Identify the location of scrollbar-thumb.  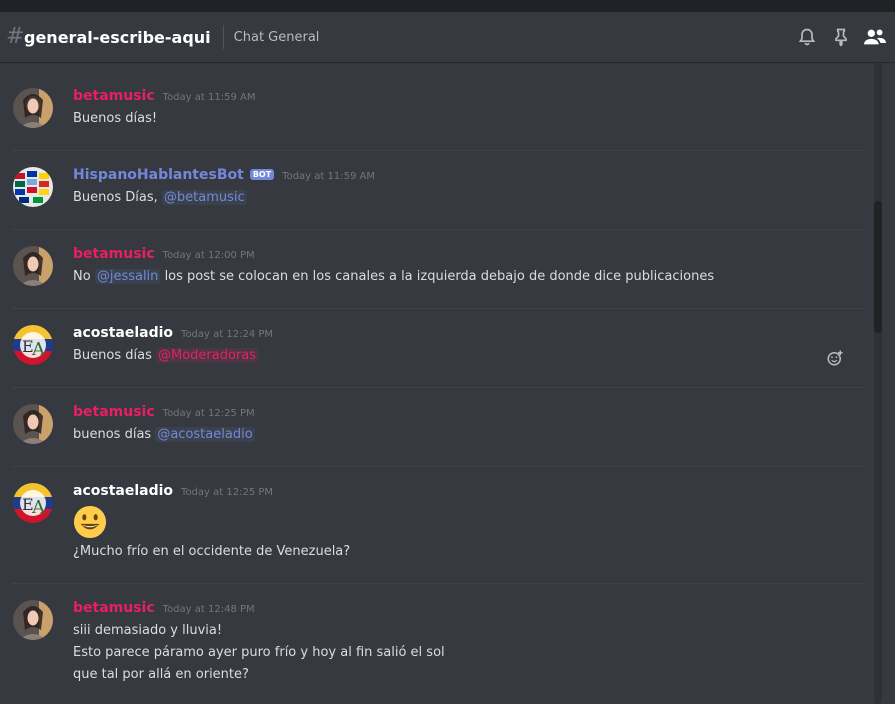
(878, 267).